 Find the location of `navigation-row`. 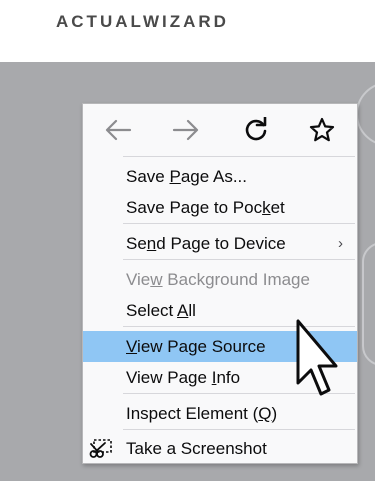

navigation-row is located at coordinates (220, 130).